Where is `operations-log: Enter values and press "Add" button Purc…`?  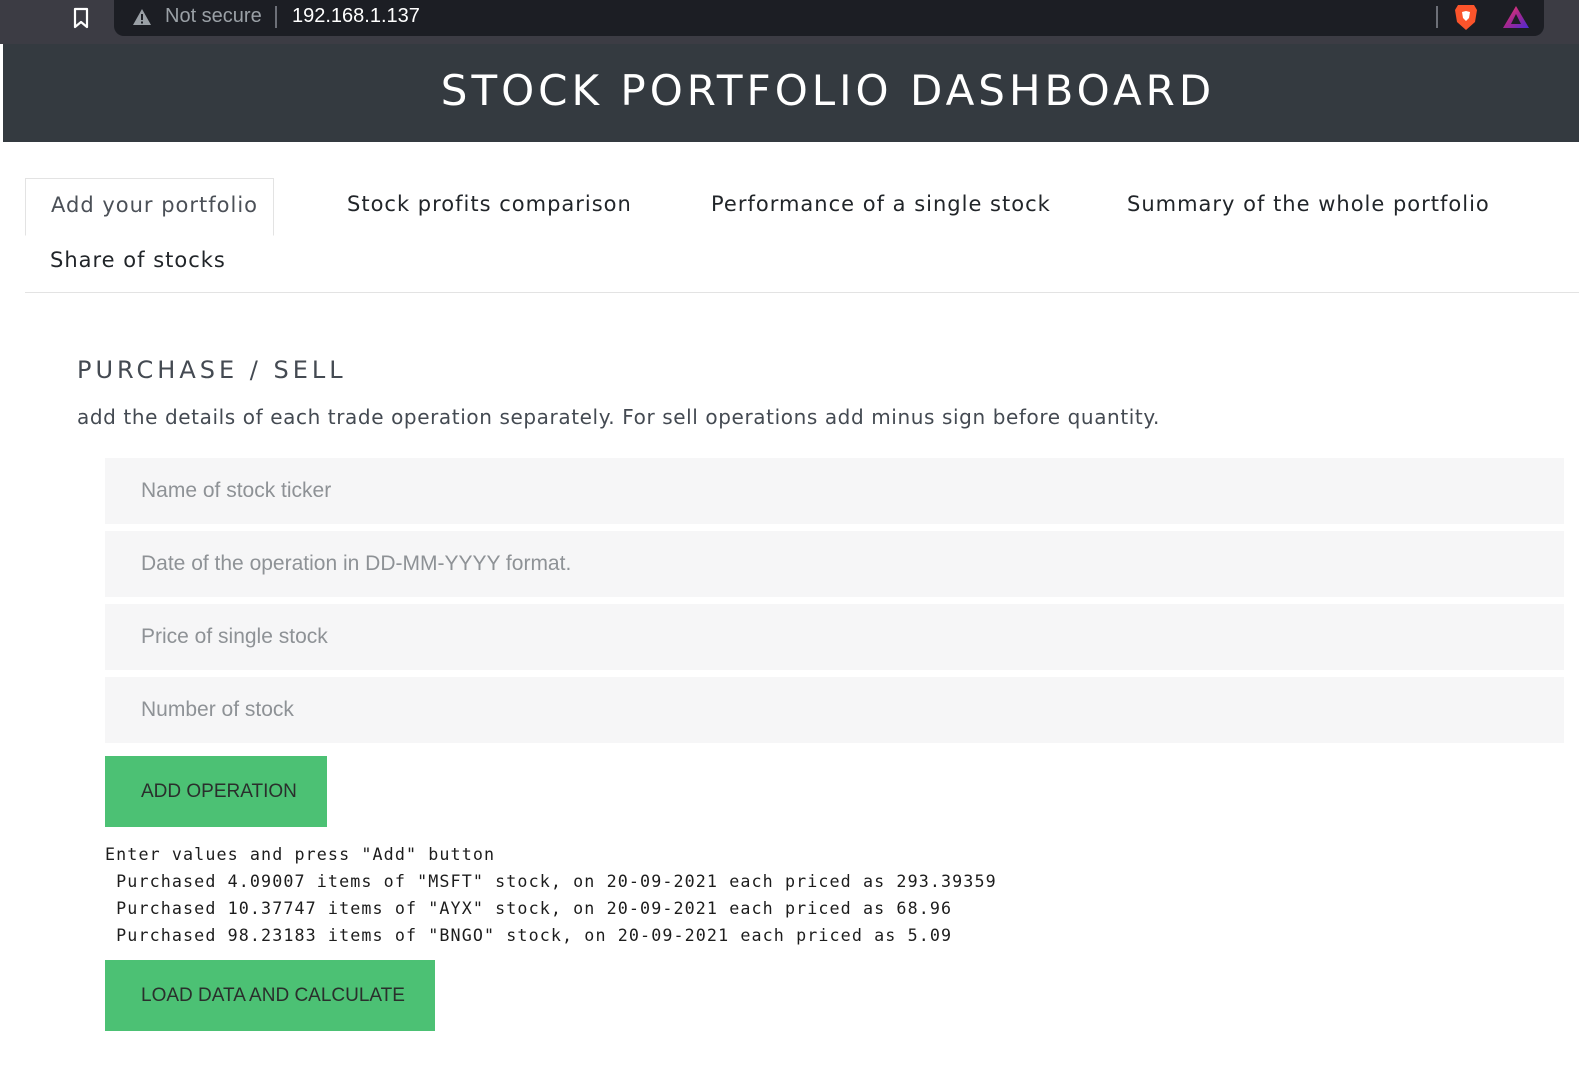 operations-log: Enter values and press "Add" button Purc… is located at coordinates (551, 895).